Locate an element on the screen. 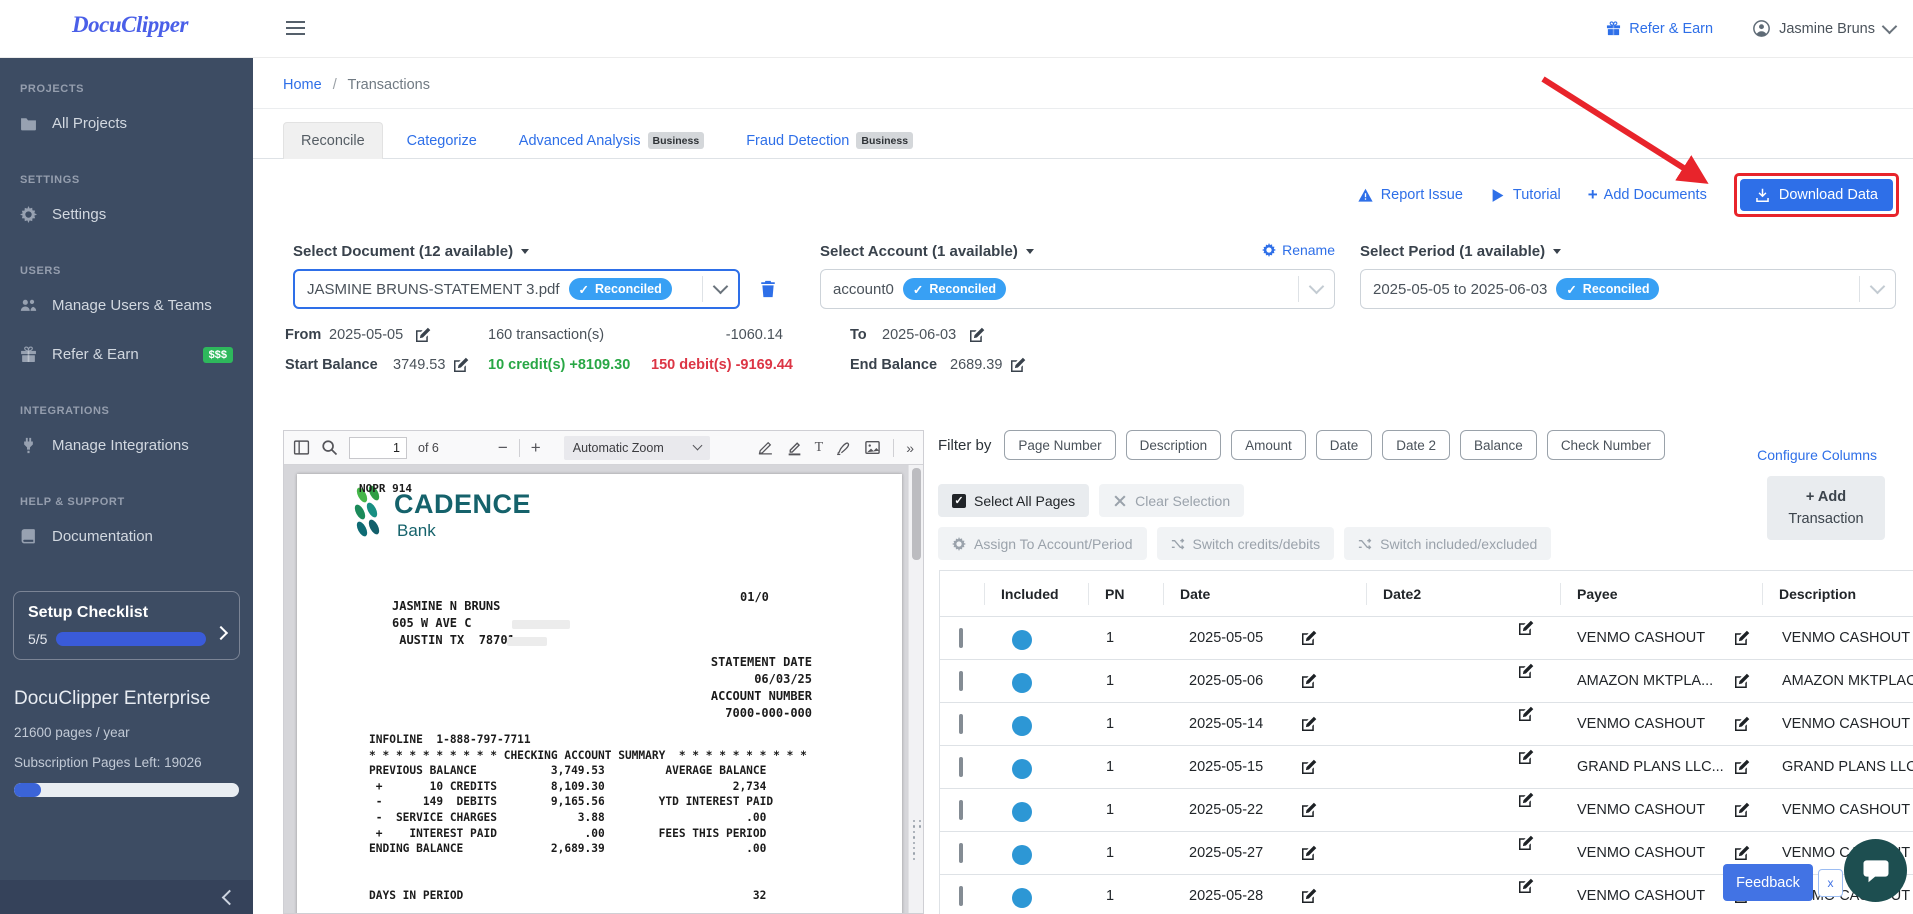 This screenshot has width=1913, height=914. zoom-level-select: Automatic Zoom is located at coordinates (636, 447).